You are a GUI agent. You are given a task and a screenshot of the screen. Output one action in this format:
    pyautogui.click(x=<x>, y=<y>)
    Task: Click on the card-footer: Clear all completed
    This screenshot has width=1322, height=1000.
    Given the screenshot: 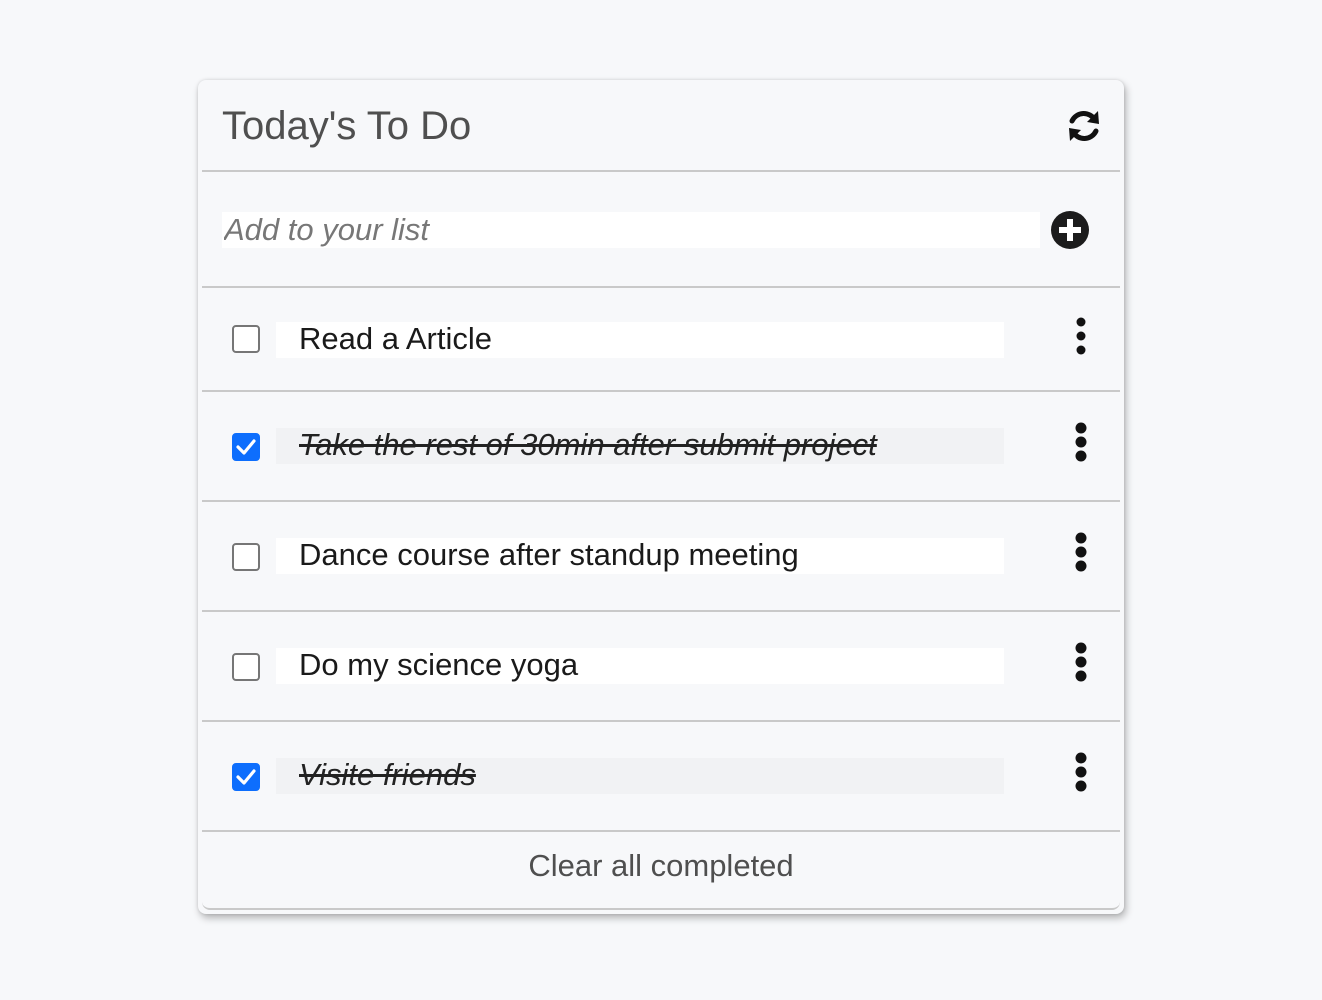 What is the action you would take?
    pyautogui.click(x=661, y=871)
    